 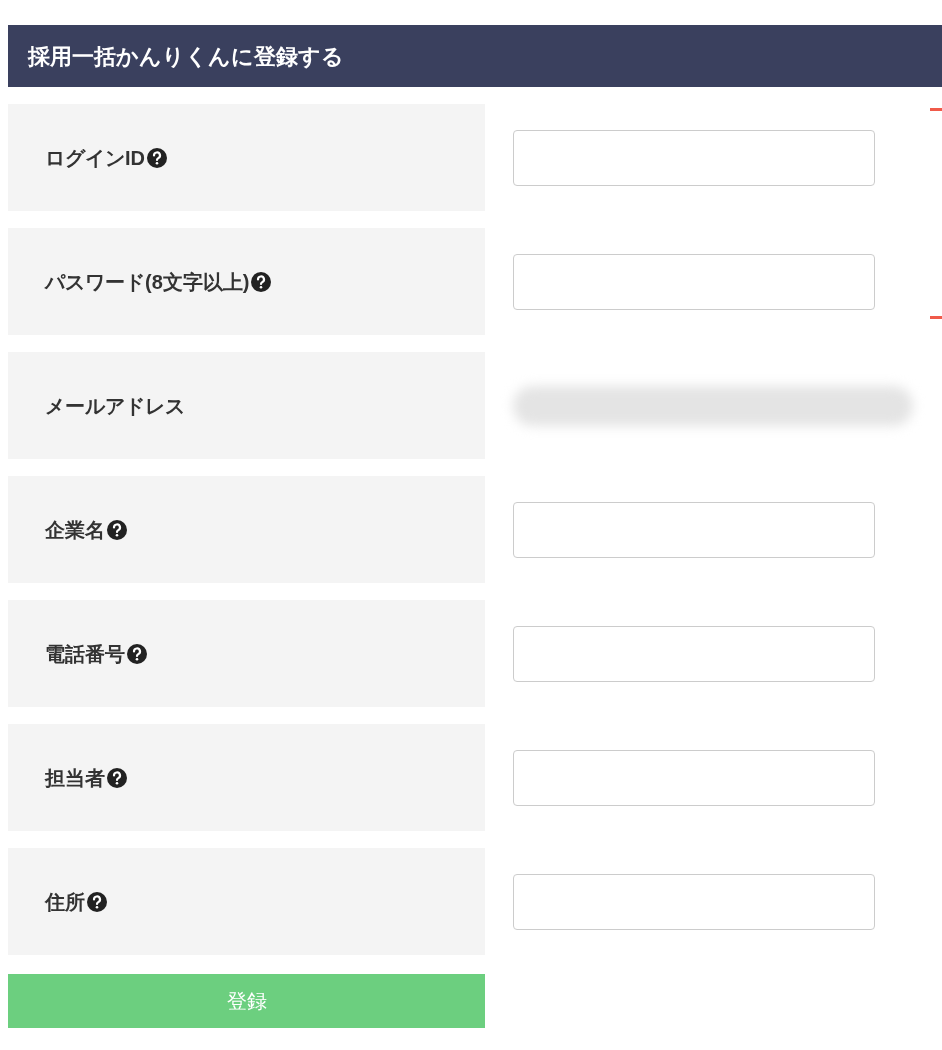 What do you see at coordinates (95, 158) in the screenshot?
I see `field-label: ログインID` at bounding box center [95, 158].